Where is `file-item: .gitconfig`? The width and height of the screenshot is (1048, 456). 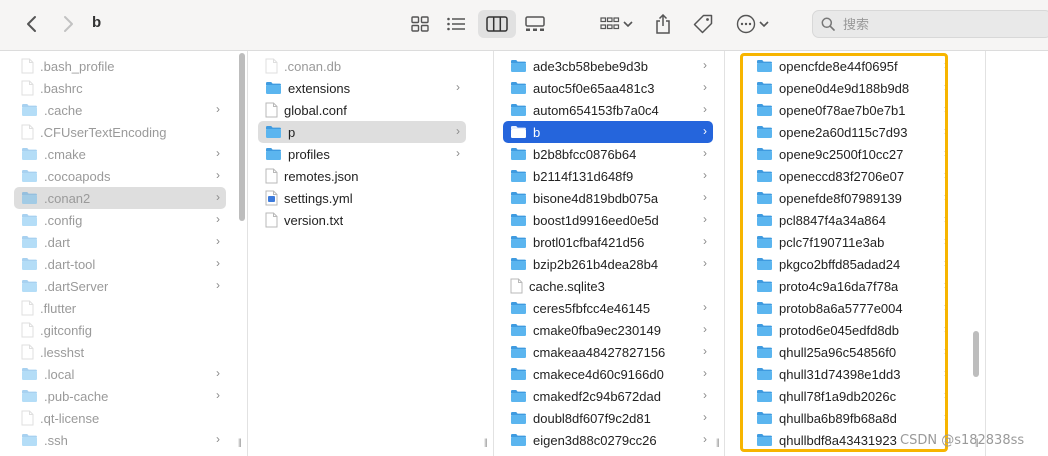 file-item: .gitconfig is located at coordinates (120, 330).